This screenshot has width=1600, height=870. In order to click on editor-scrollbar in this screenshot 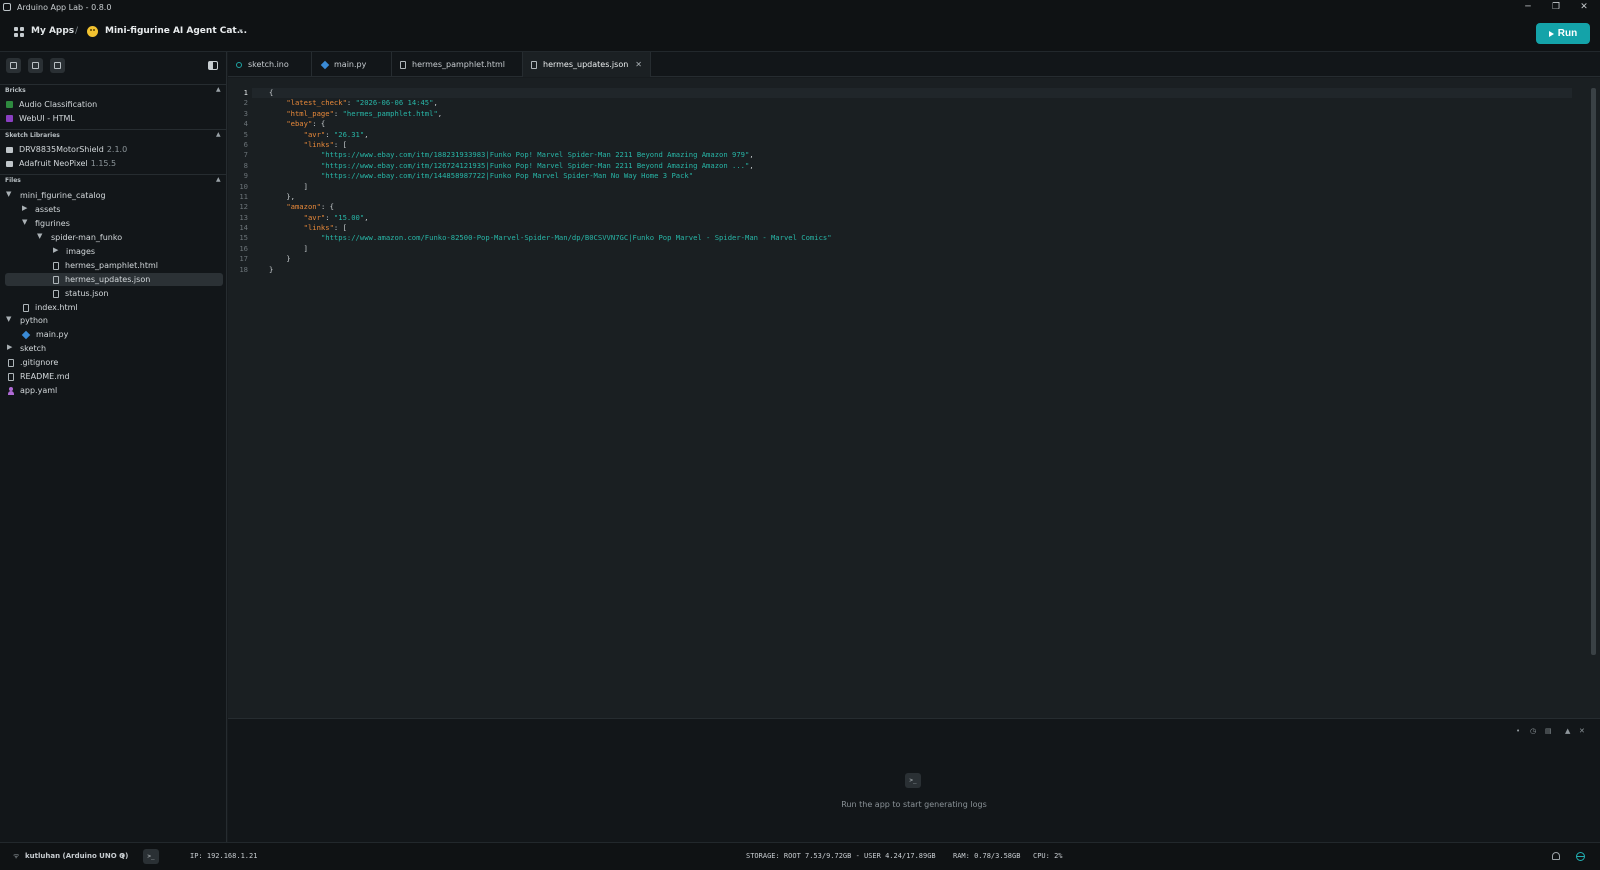, I will do `click(1593, 371)`.